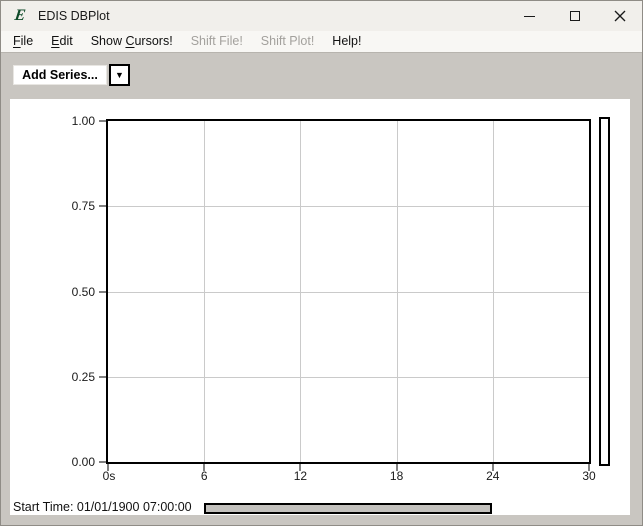  I want to click on maximize-icon, so click(574, 16).